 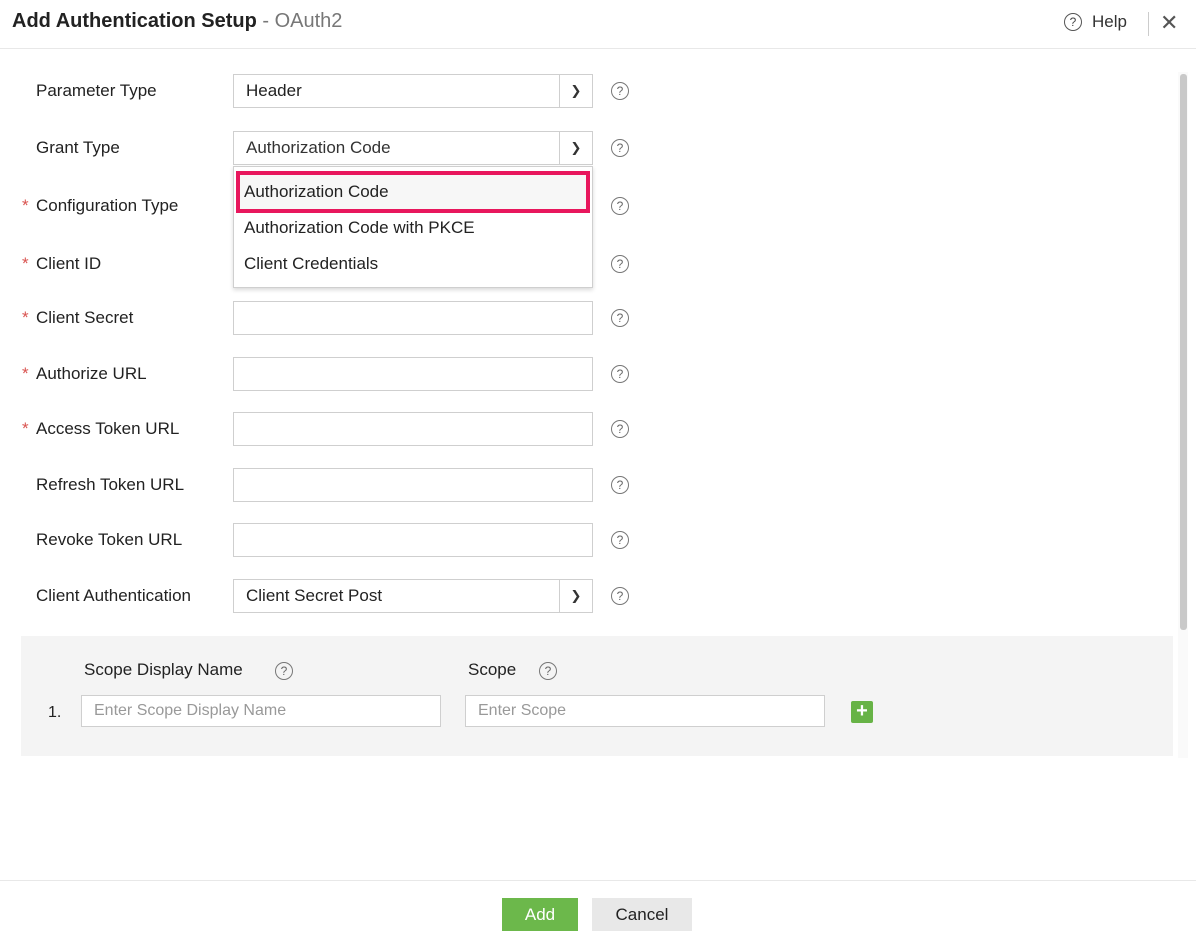 I want to click on parameter-type-value: Header, so click(x=274, y=90).